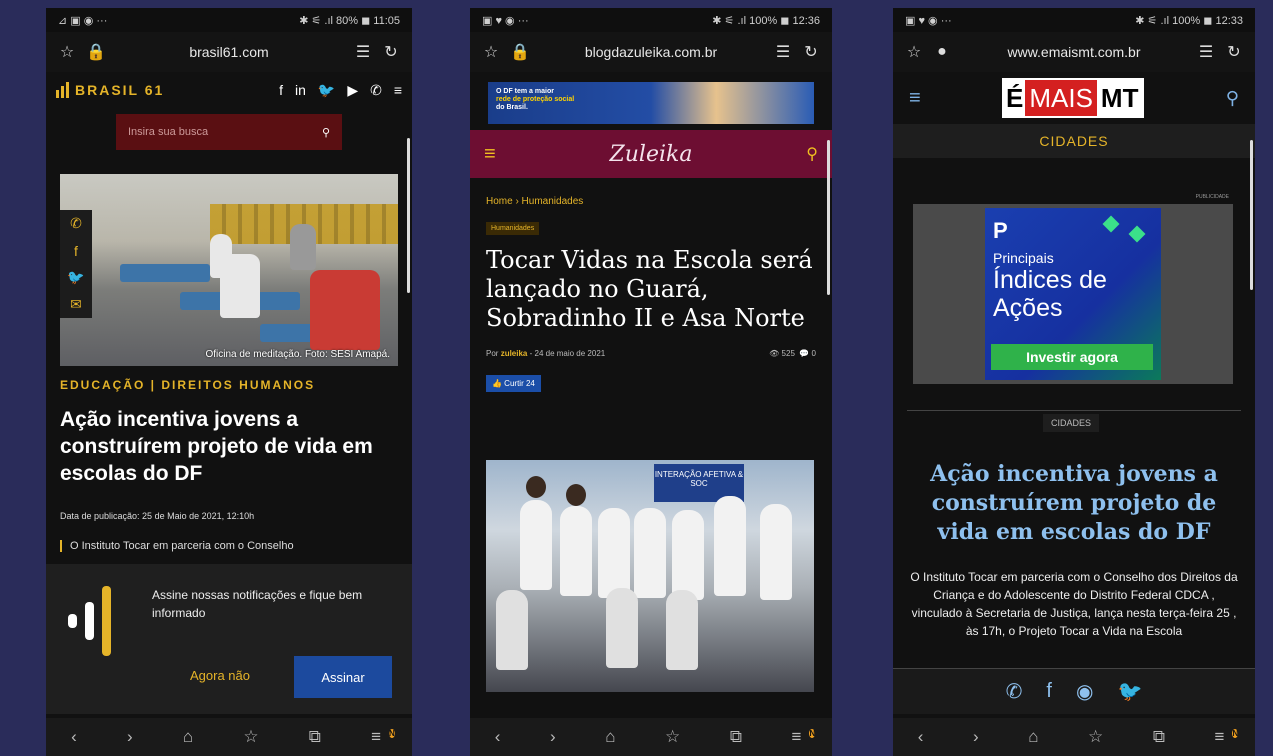  Describe the element at coordinates (352, 90) in the screenshot. I see `youtube-icon: ▶` at that location.